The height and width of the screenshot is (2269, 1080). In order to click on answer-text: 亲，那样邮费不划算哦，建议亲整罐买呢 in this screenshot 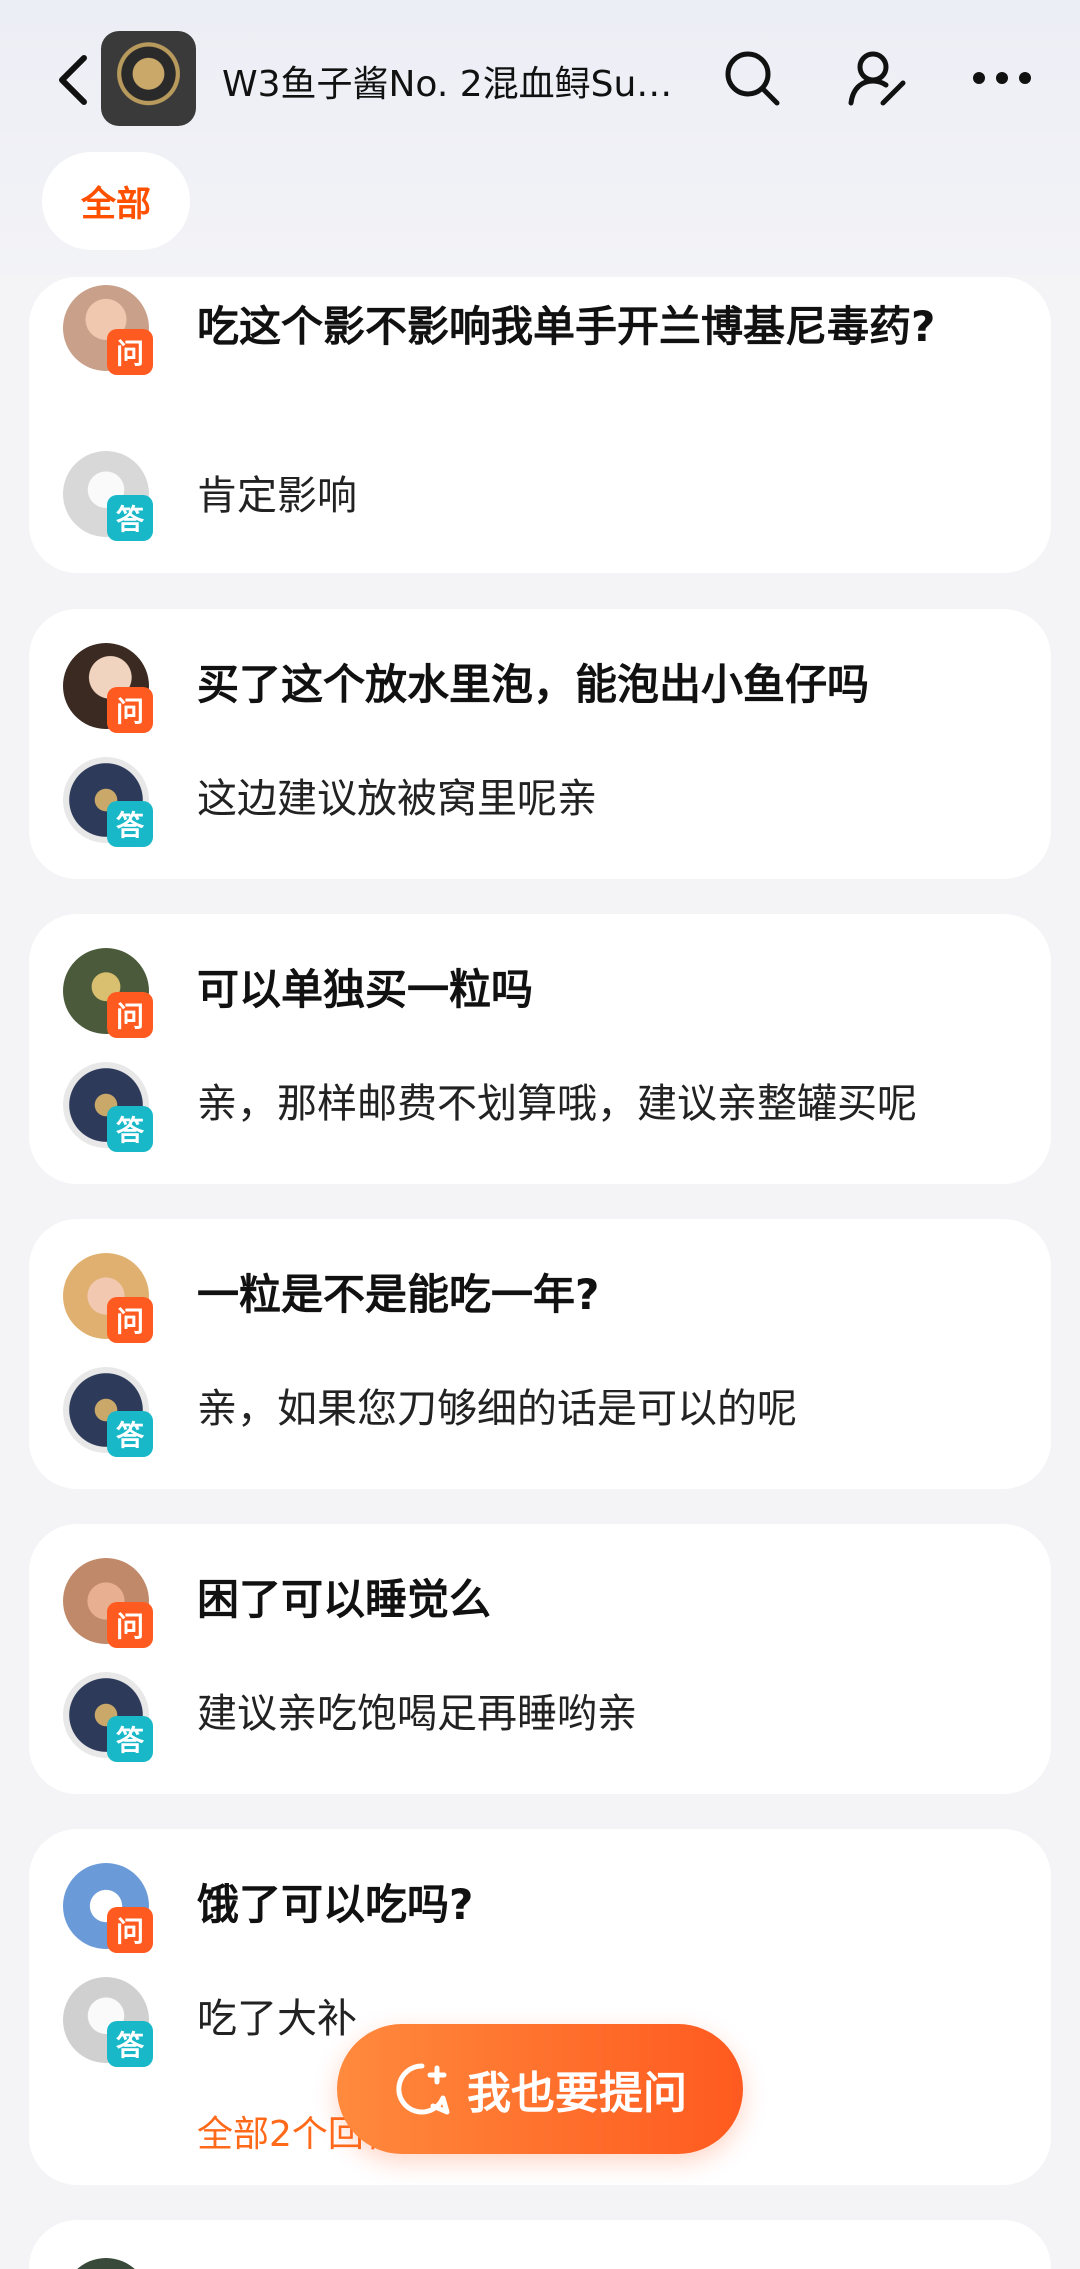, I will do `click(557, 1104)`.